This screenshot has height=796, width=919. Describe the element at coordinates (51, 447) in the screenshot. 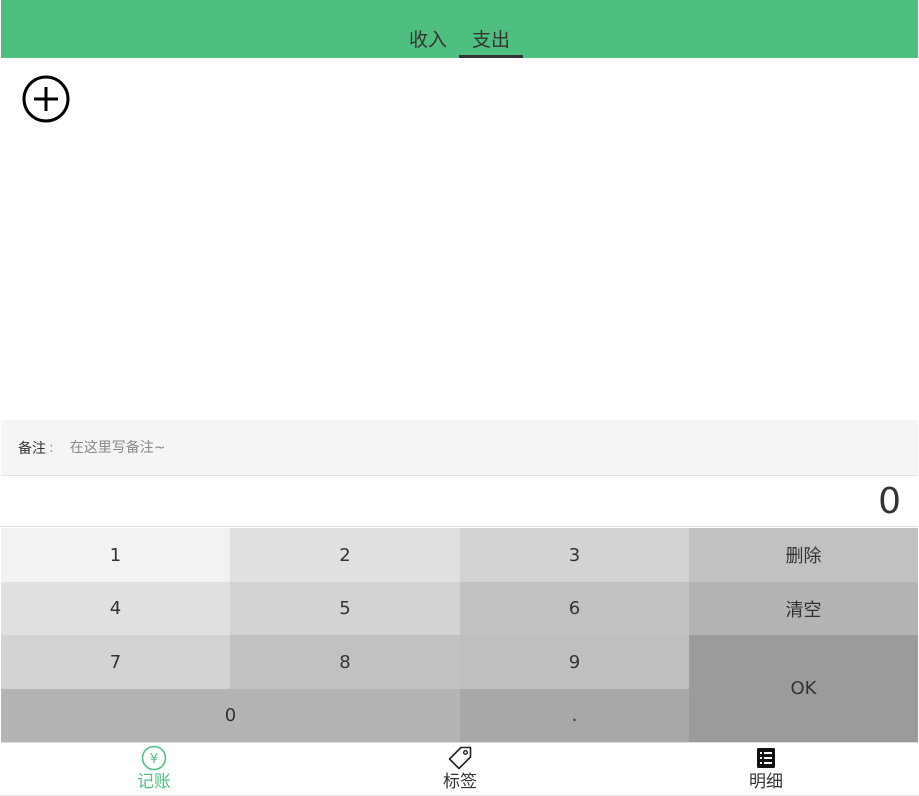

I see `note-colon: :` at that location.